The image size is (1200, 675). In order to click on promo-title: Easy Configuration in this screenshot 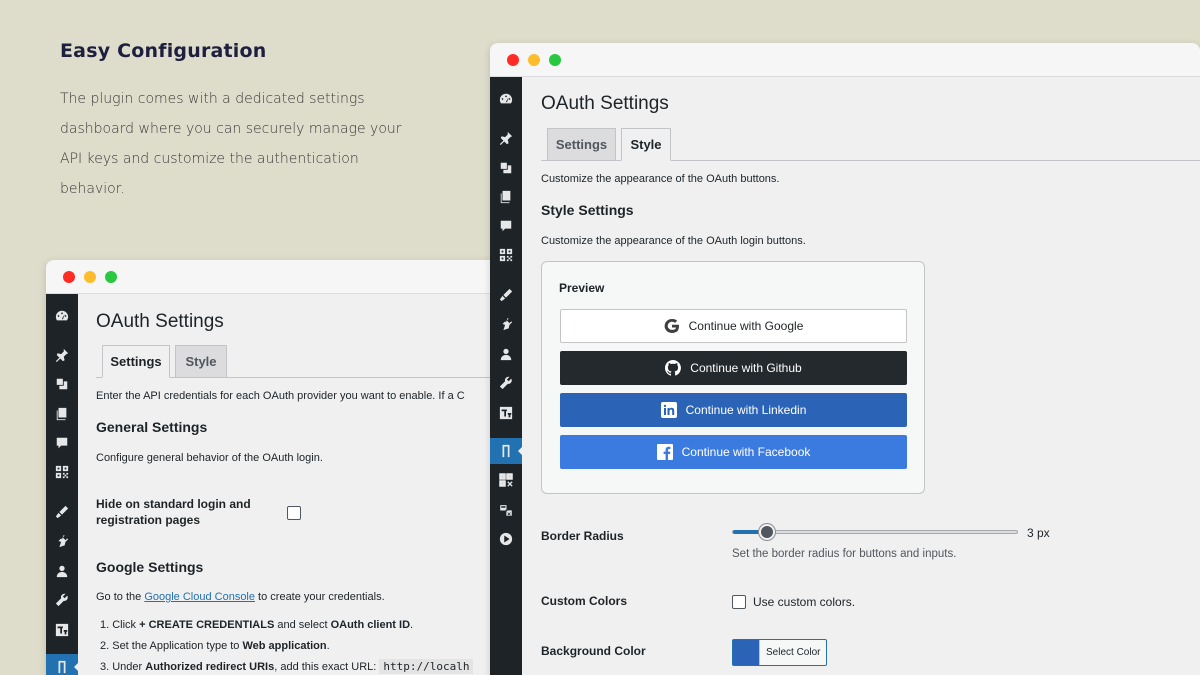, I will do `click(163, 51)`.